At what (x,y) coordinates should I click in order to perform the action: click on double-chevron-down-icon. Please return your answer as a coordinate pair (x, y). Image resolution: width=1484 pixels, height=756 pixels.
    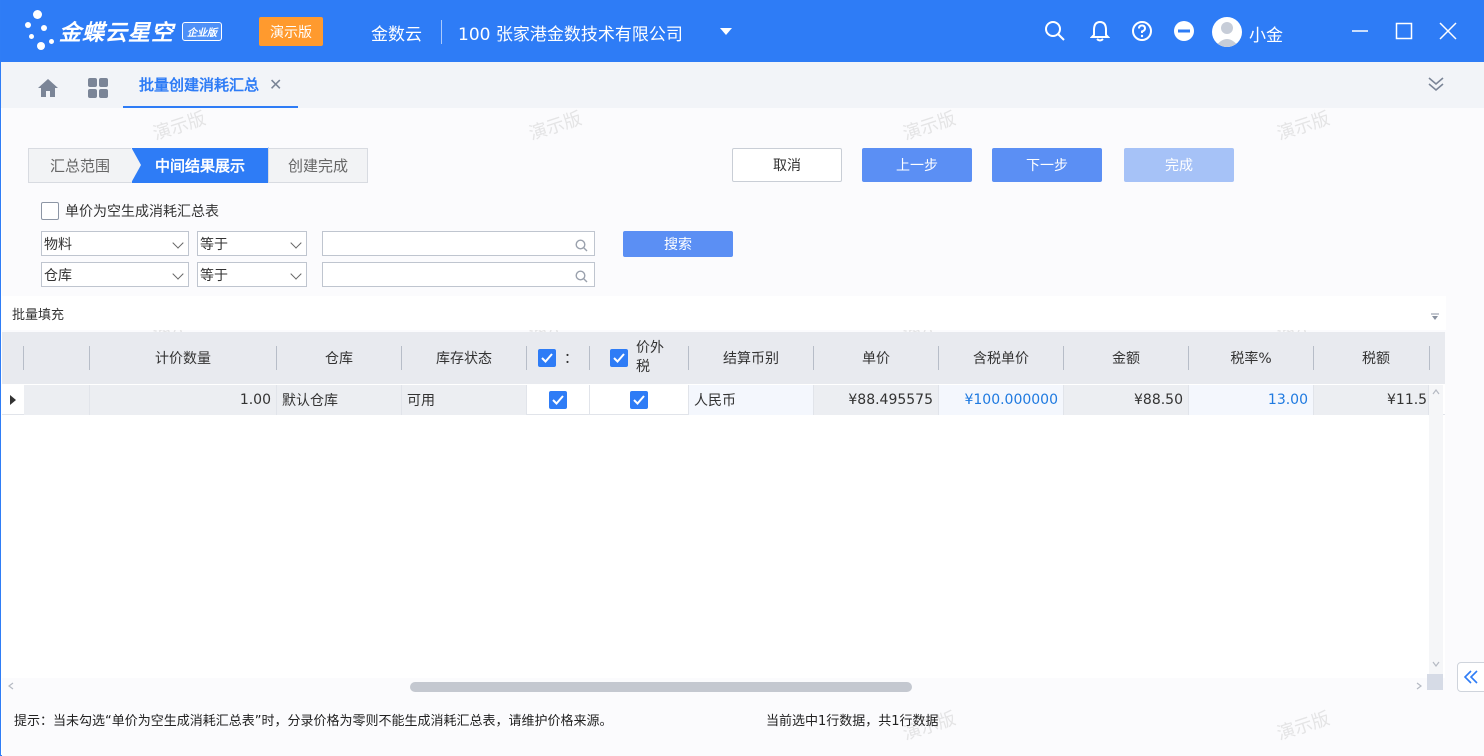
    Looking at the image, I should click on (1436, 86).